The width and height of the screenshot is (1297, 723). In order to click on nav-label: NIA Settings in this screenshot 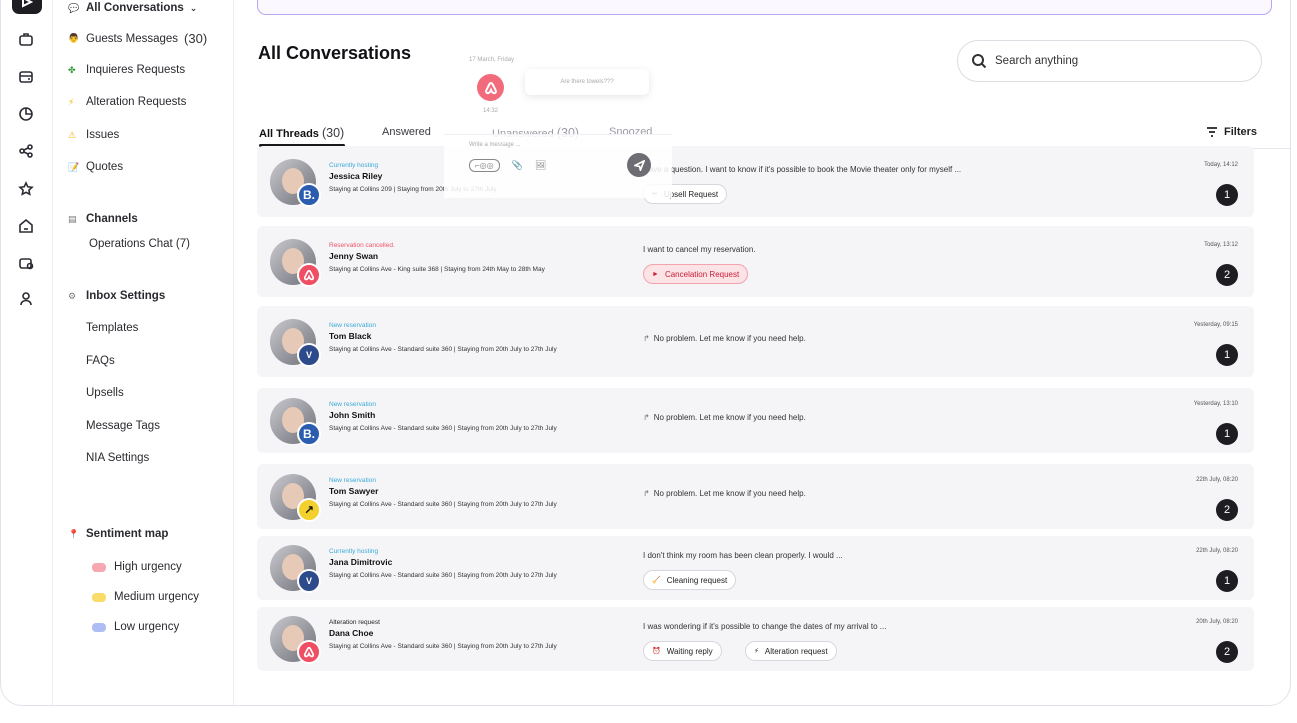, I will do `click(118, 458)`.